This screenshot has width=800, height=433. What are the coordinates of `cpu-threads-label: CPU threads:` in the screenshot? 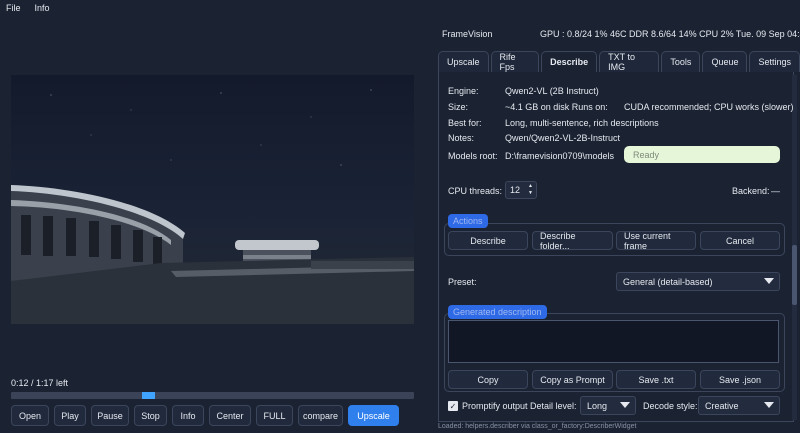 It's located at (475, 191).